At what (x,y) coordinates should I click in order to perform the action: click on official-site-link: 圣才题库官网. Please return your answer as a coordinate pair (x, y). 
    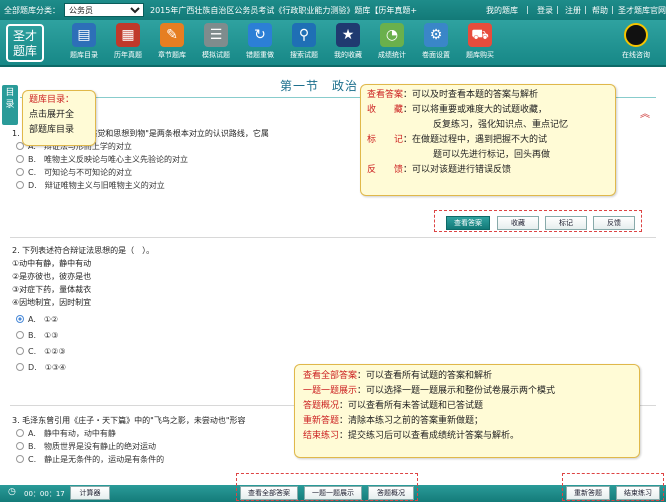
    Looking at the image, I should click on (642, 10).